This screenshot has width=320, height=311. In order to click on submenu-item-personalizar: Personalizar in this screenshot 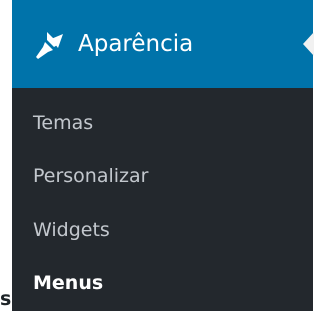, I will do `click(90, 176)`.